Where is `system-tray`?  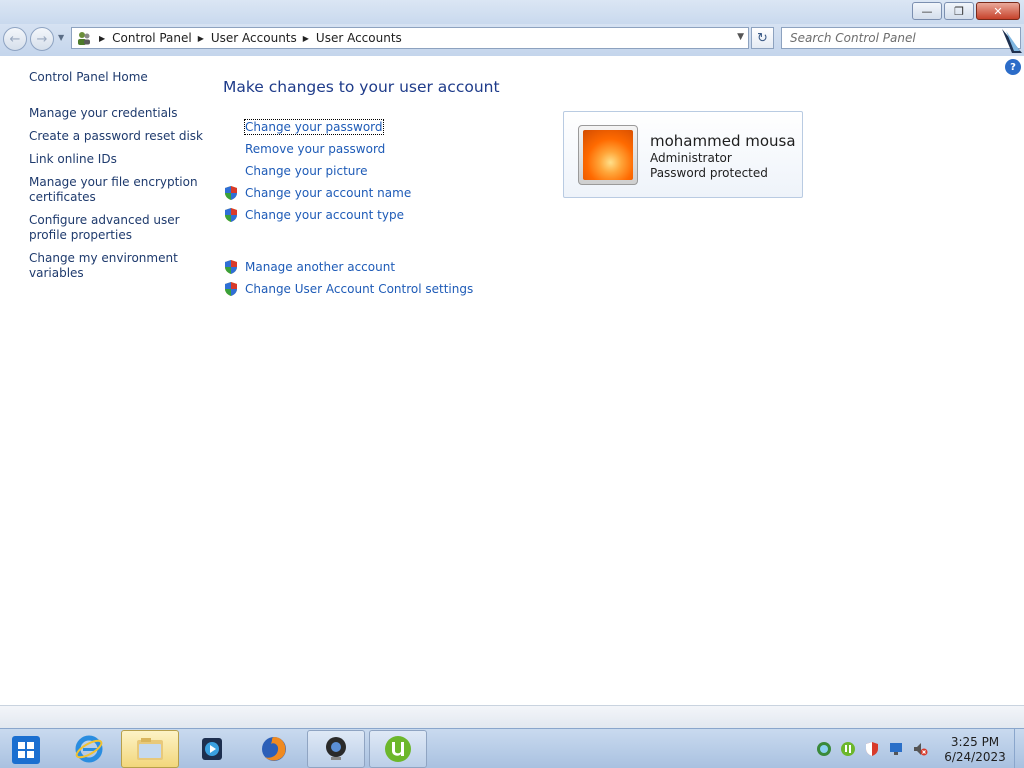
system-tray is located at coordinates (872, 749).